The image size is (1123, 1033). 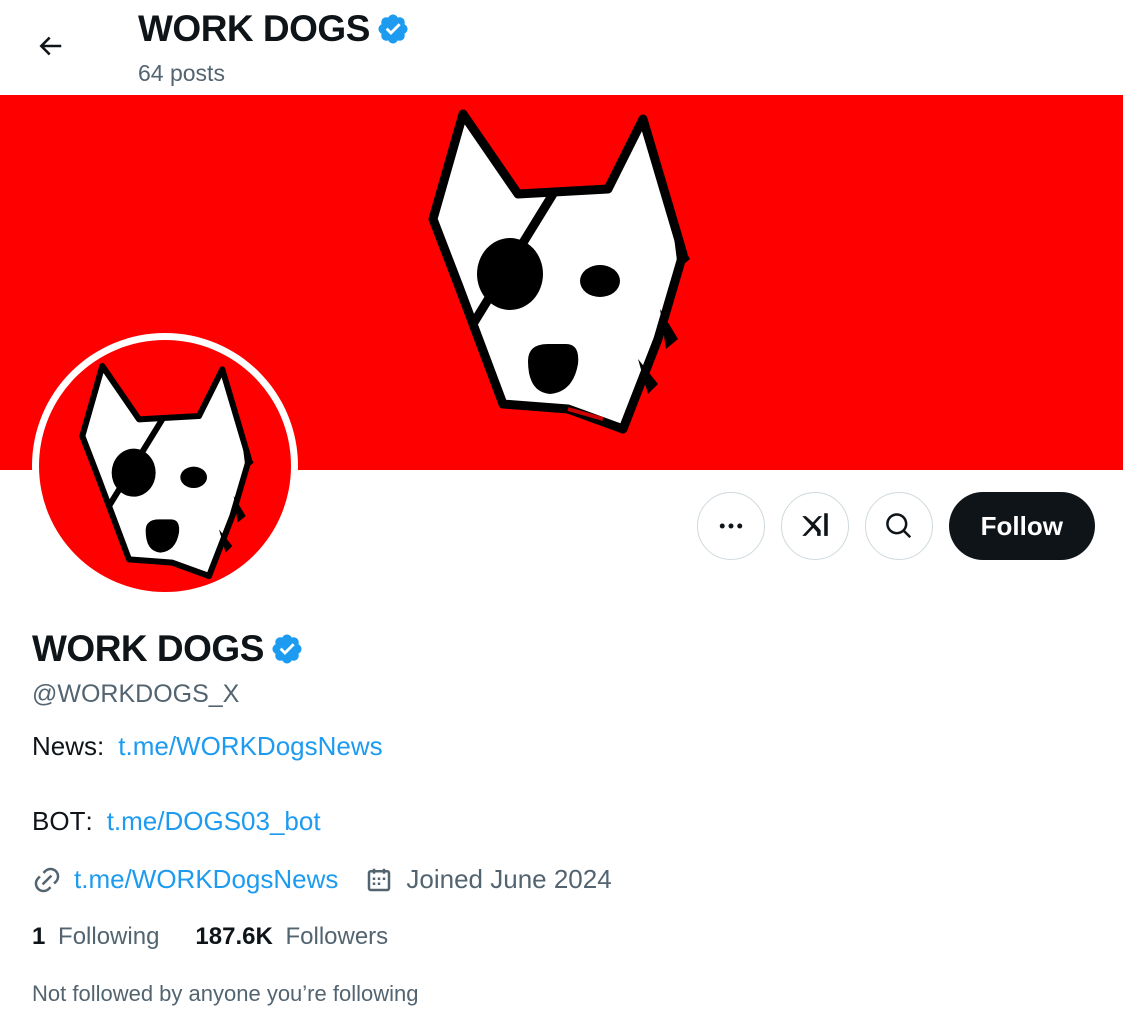 I want to click on bio-line: BOT : t.me/DOGS03_bot, so click(x=562, y=821).